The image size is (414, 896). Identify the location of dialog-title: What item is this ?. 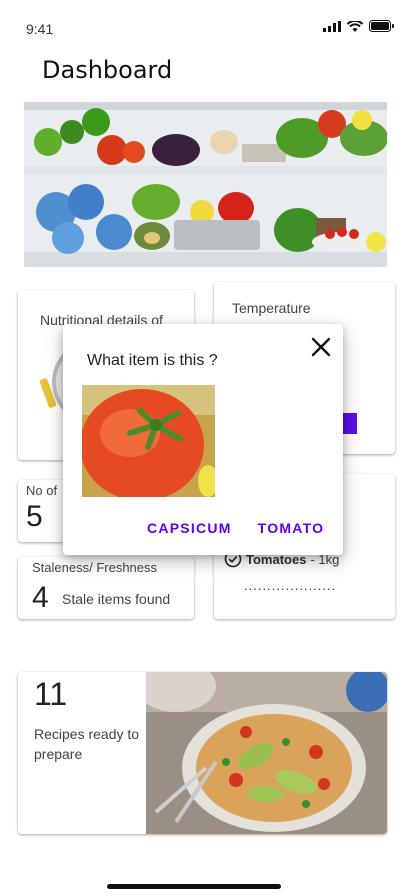
(152, 360).